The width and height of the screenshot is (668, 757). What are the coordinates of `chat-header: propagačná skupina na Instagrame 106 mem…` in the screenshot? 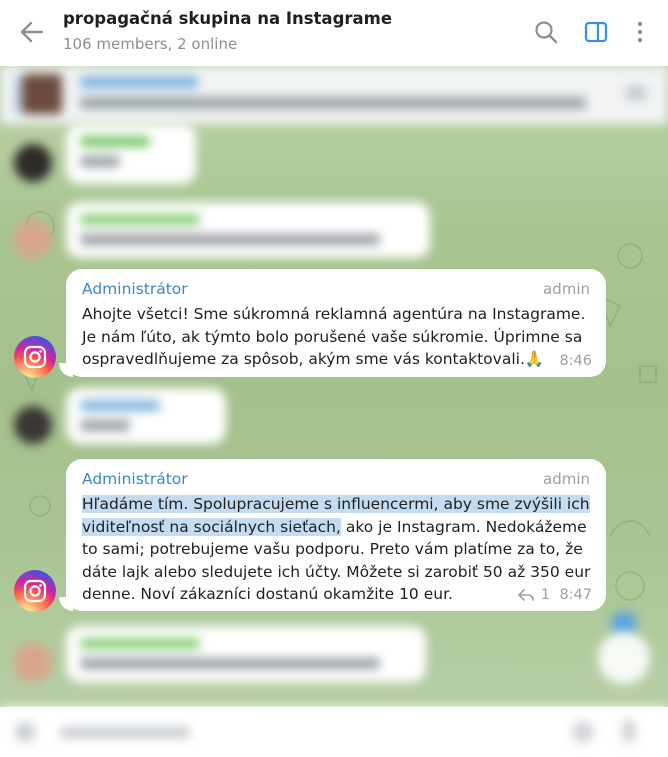 It's located at (334, 33).